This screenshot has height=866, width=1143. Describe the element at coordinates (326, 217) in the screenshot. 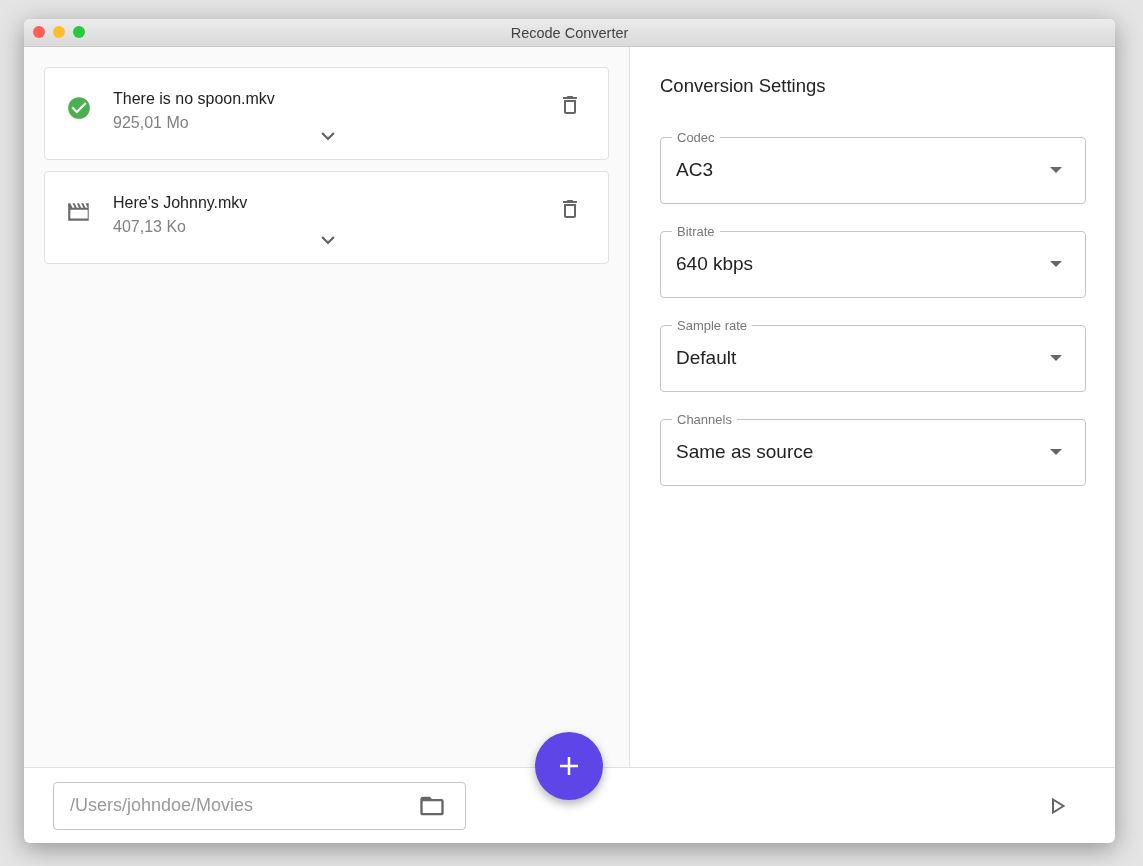

I see `file-card: Here's Johnny.mkv 407,13 Ko` at that location.